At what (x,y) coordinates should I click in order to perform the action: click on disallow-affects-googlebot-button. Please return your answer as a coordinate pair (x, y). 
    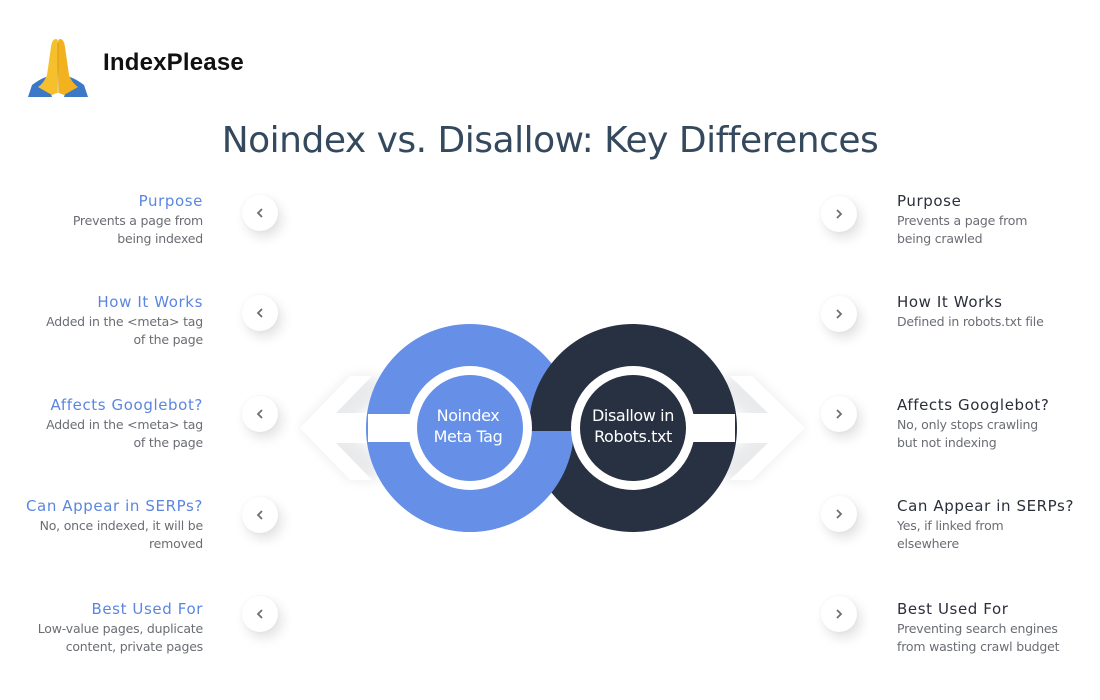
    Looking at the image, I should click on (839, 414).